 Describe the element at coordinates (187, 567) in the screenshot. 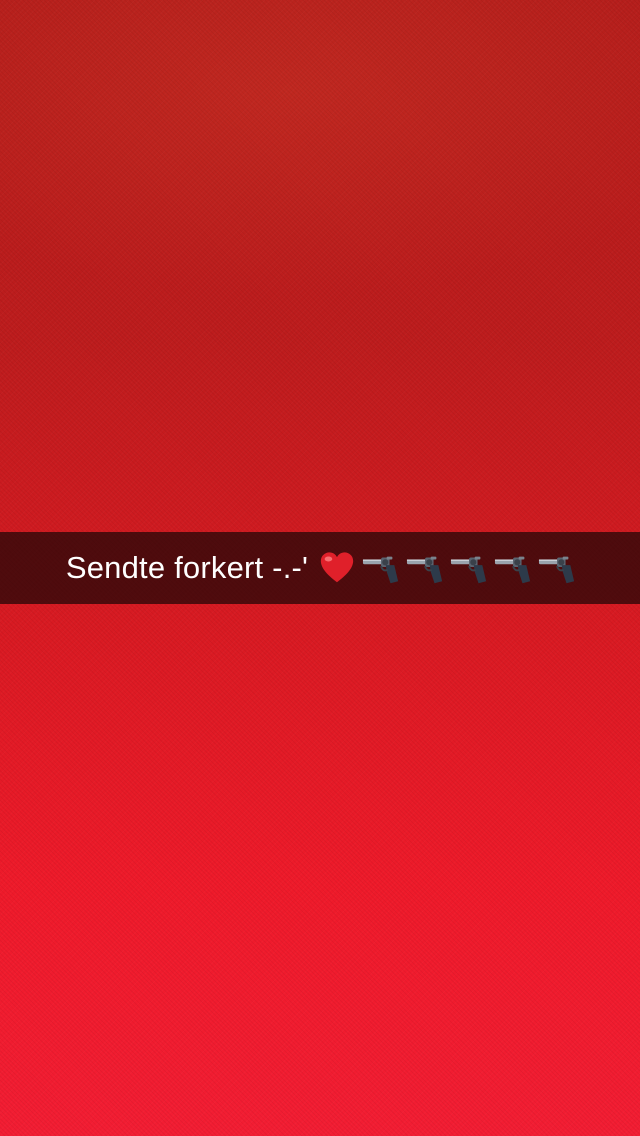

I see `caption-text: Sendte forkert -.-'` at that location.